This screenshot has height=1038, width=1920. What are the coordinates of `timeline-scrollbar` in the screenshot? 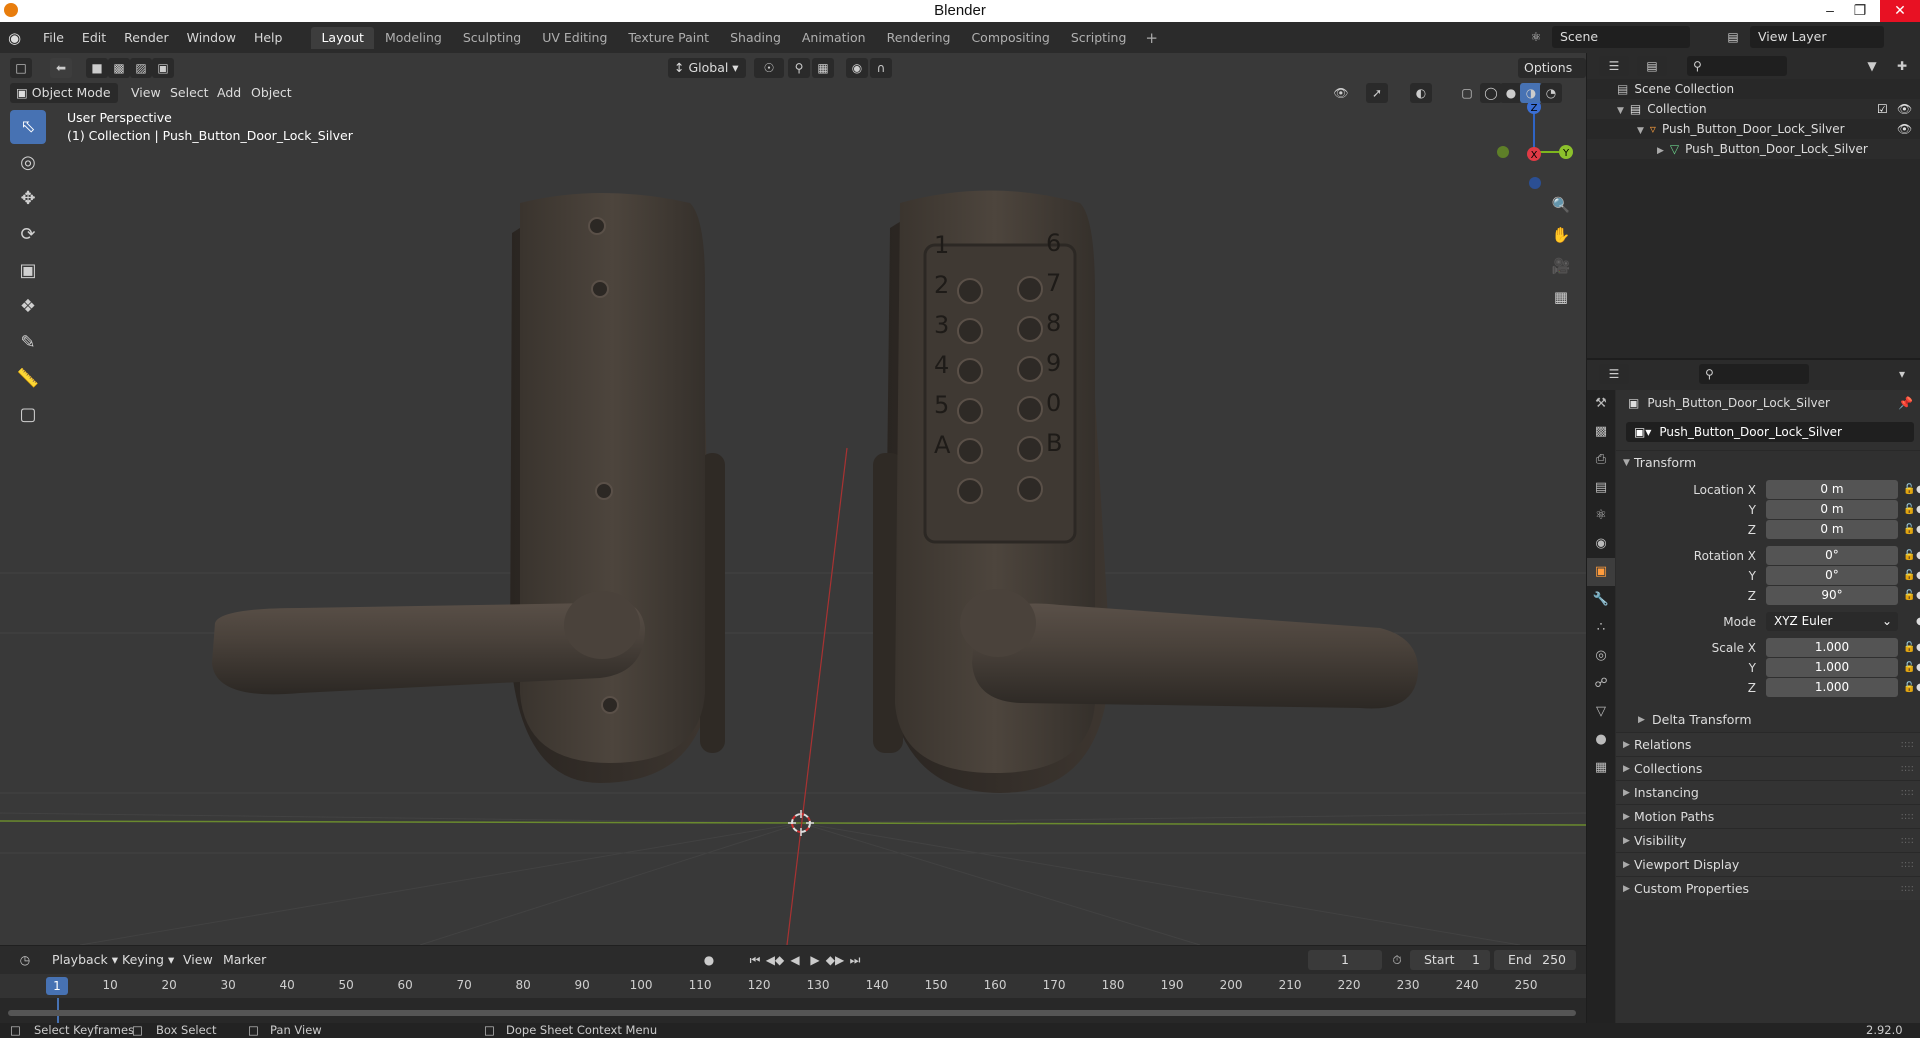 It's located at (792, 1013).